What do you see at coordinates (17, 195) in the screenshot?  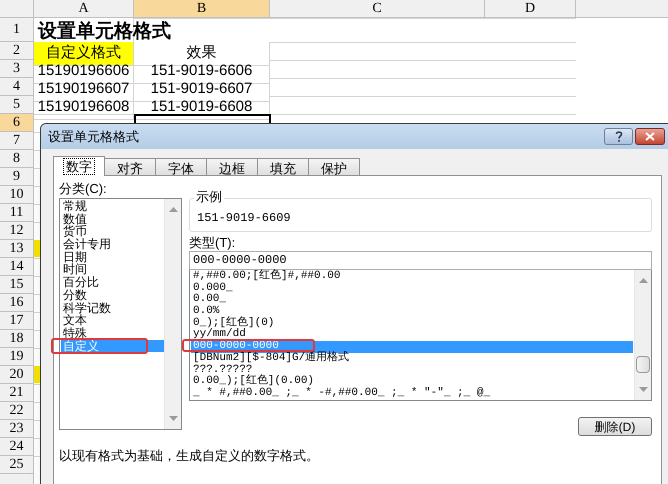 I see `row-header: 10` at bounding box center [17, 195].